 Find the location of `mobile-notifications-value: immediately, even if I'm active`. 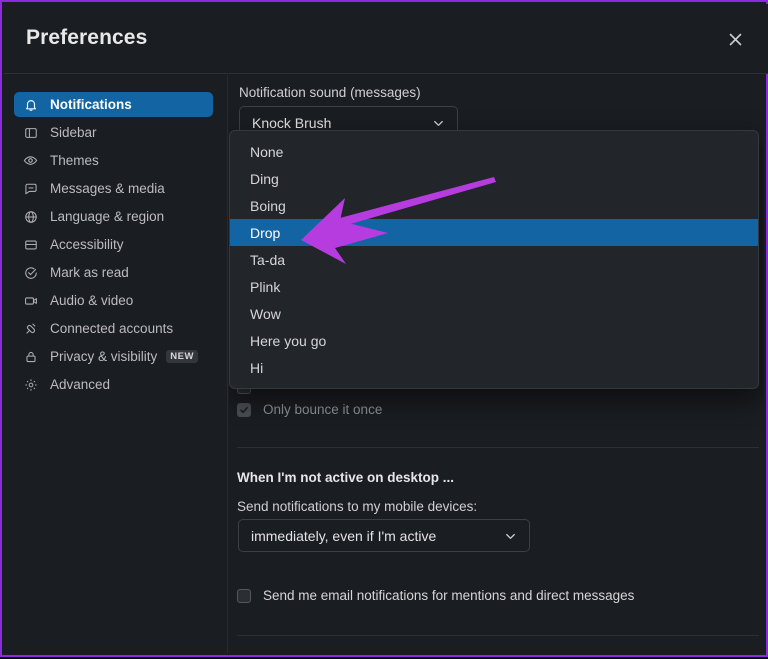

mobile-notifications-value: immediately, even if I'm active is located at coordinates (343, 536).